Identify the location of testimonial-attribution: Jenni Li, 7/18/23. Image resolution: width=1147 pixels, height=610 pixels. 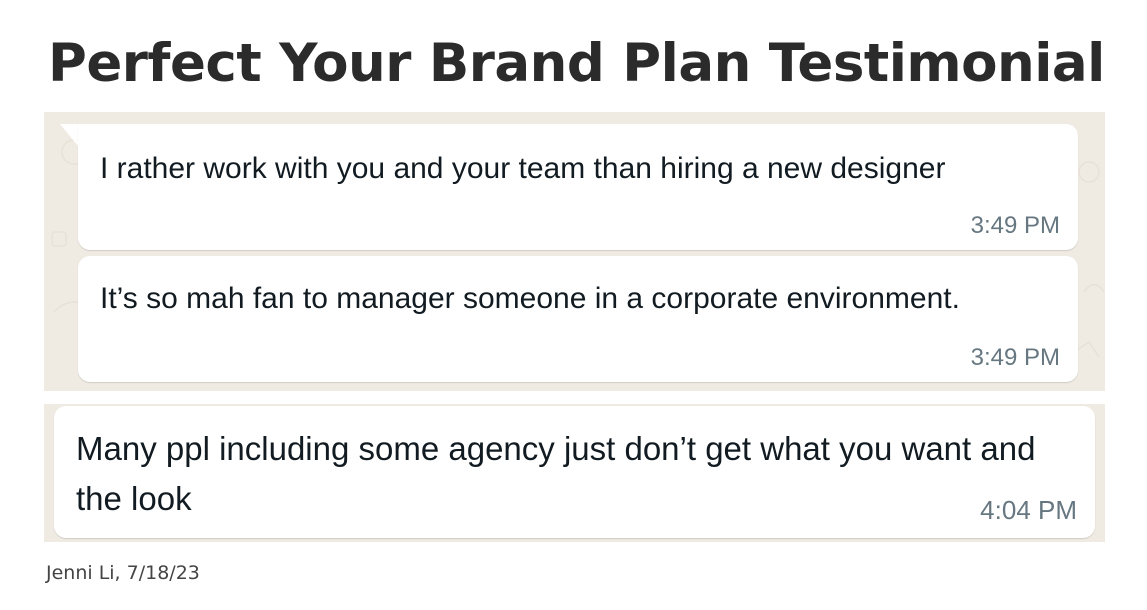
(123, 573).